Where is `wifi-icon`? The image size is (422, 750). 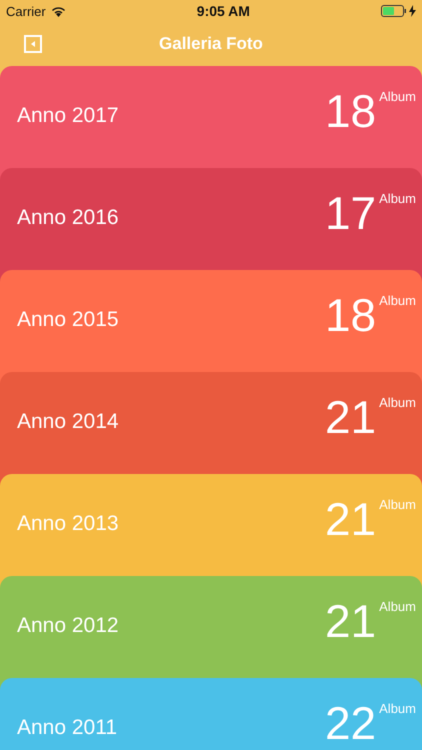
wifi-icon is located at coordinates (58, 11).